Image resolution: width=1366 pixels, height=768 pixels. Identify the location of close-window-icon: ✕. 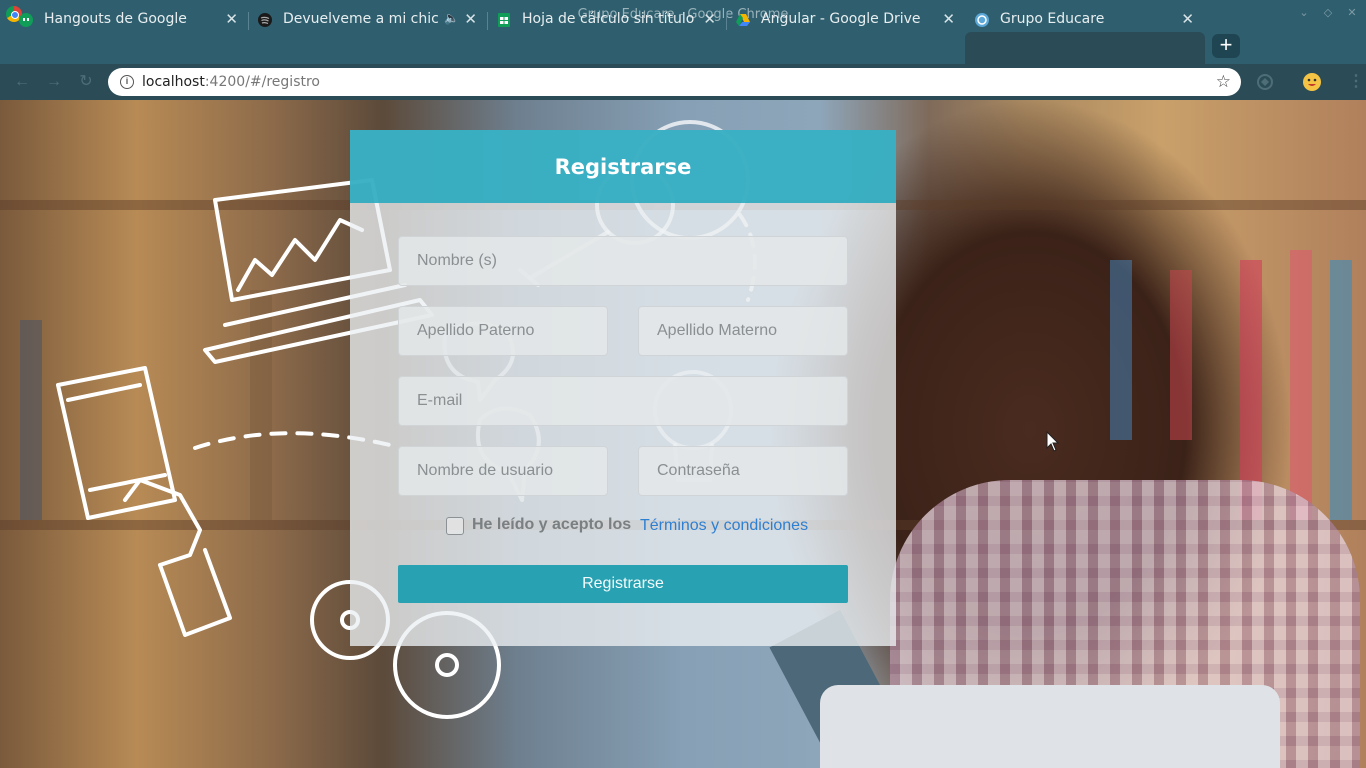
(1352, 13).